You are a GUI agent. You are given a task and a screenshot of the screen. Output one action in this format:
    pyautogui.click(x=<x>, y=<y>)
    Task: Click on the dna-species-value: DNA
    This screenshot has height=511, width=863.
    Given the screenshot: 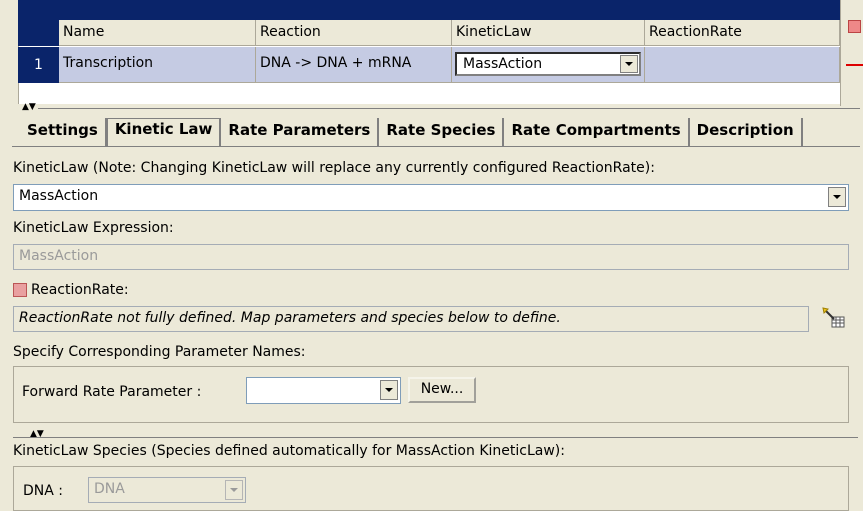 What is the action you would take?
    pyautogui.click(x=109, y=489)
    